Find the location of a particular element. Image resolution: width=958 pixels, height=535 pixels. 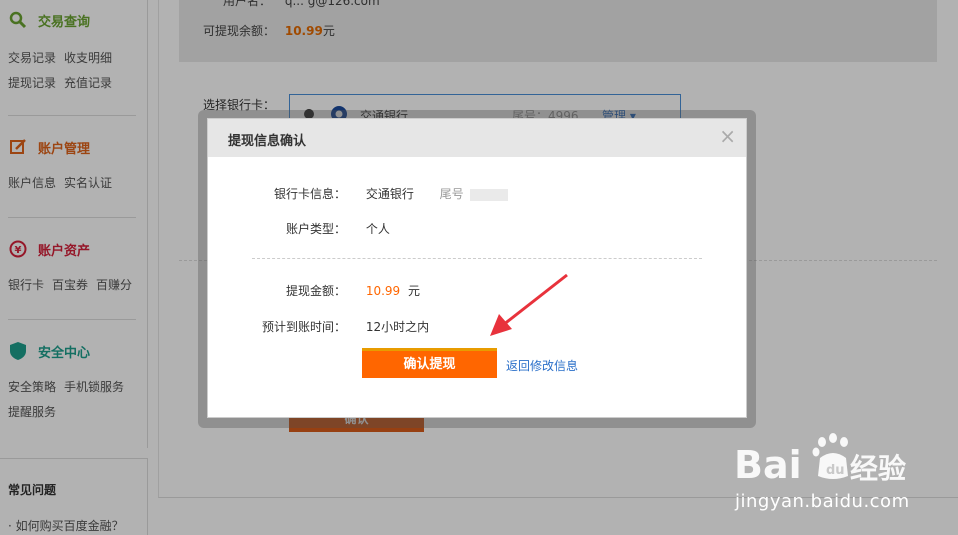

watermark-brand2: 经验 is located at coordinates (878, 468).